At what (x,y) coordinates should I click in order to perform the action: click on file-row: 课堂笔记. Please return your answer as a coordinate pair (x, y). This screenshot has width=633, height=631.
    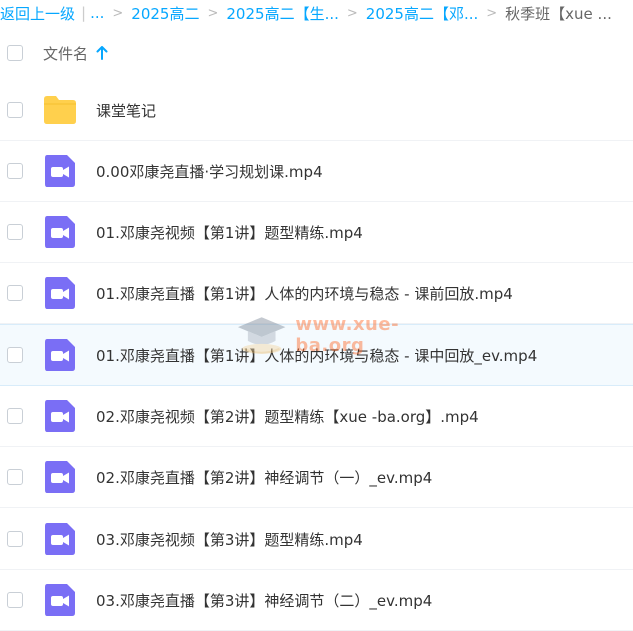
    Looking at the image, I should click on (316, 110).